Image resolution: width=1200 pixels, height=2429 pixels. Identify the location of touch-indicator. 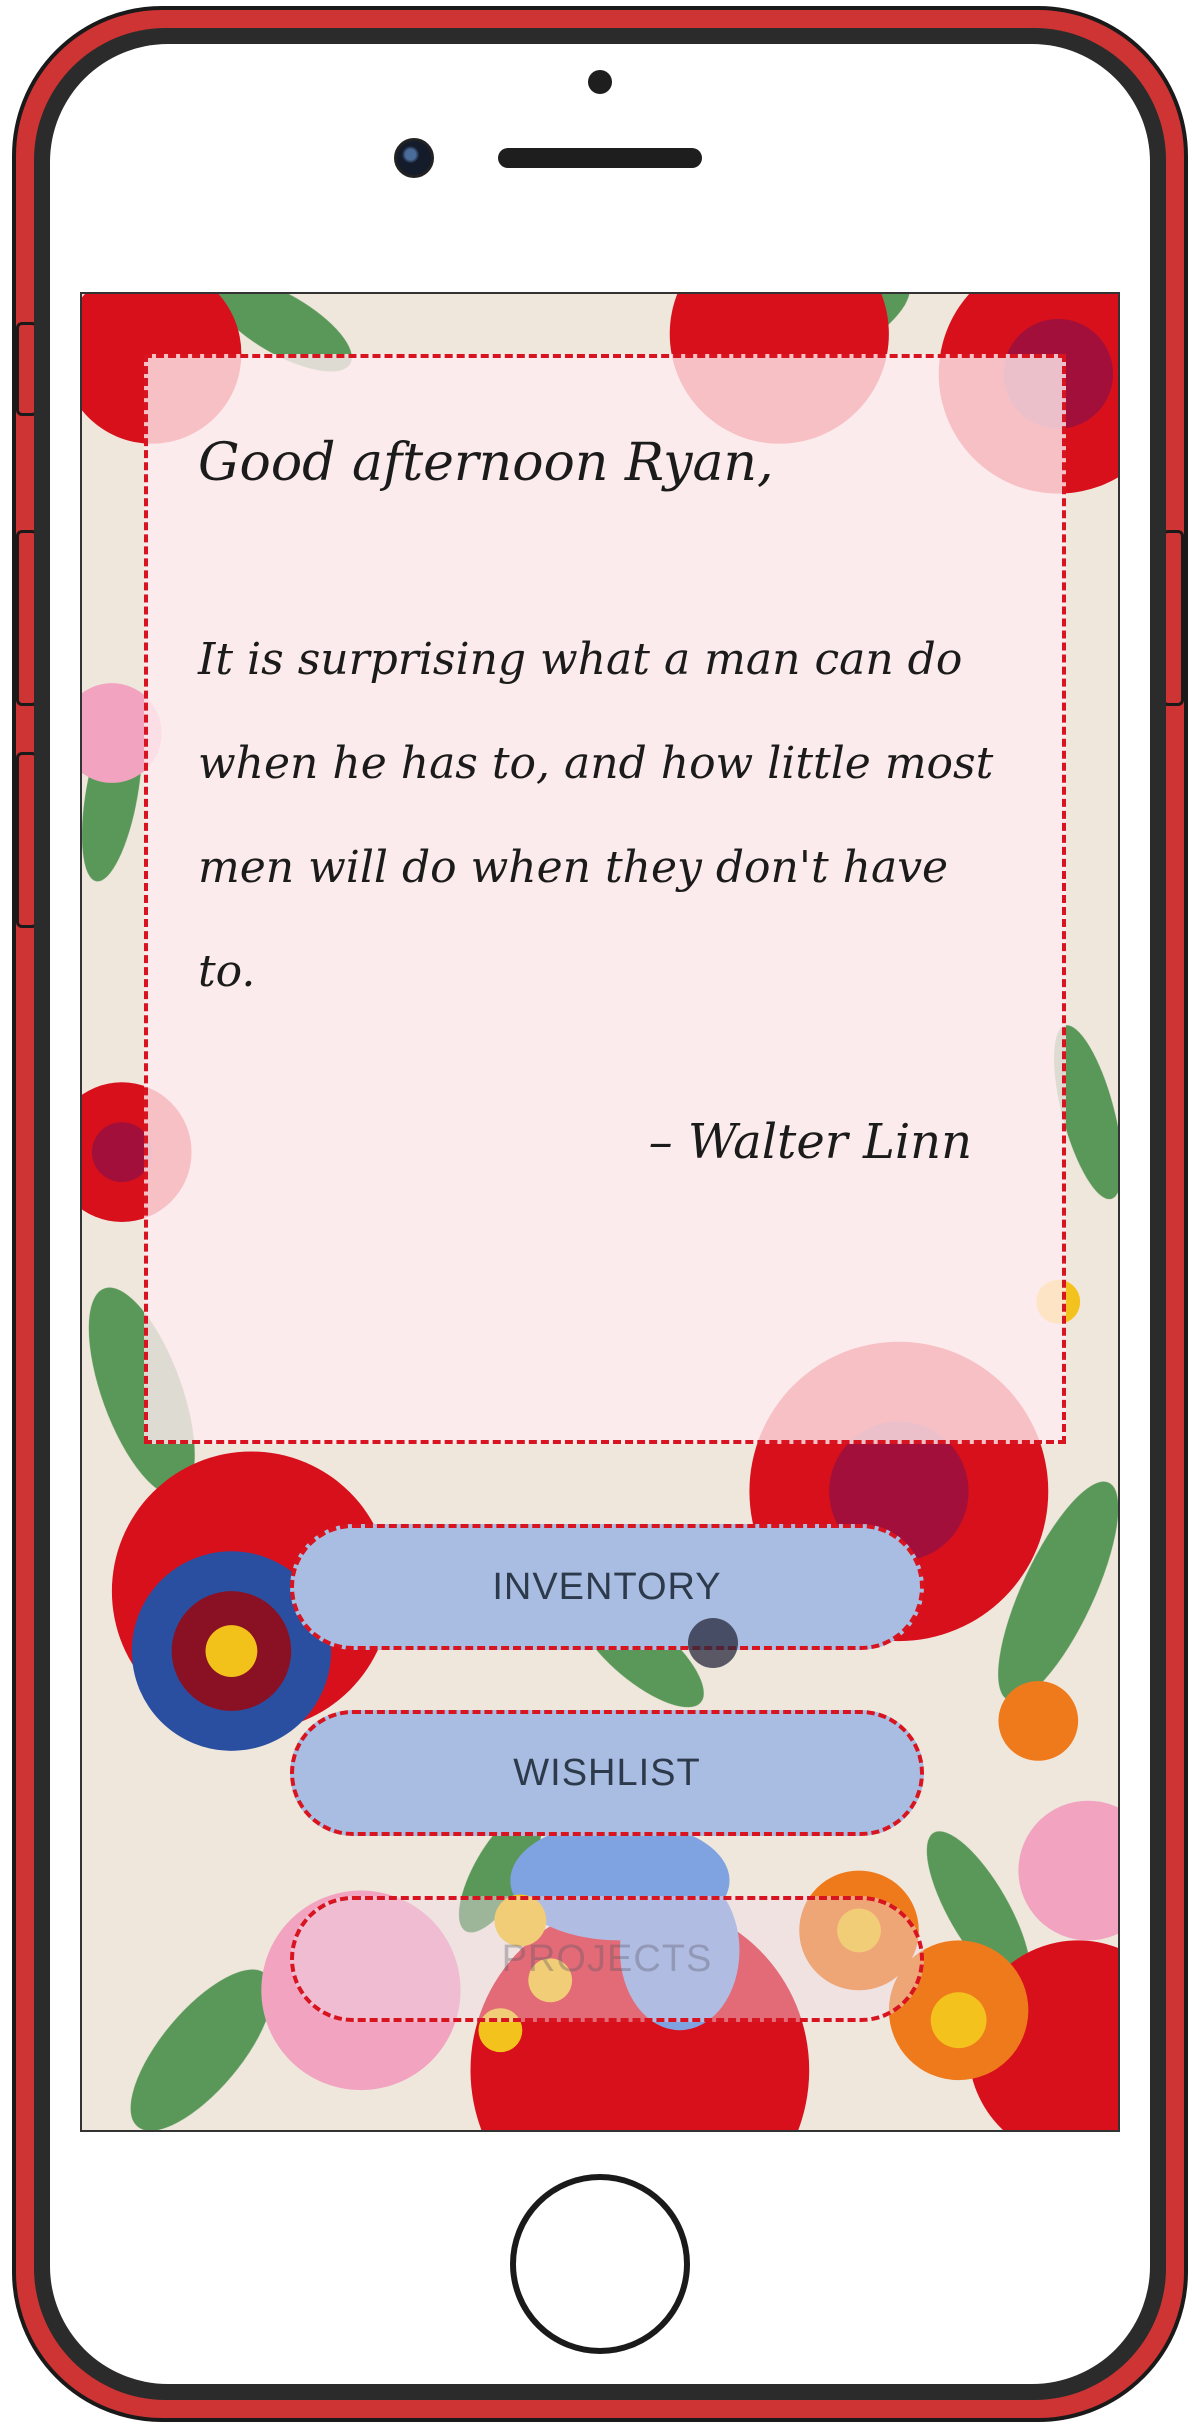
(713, 1643).